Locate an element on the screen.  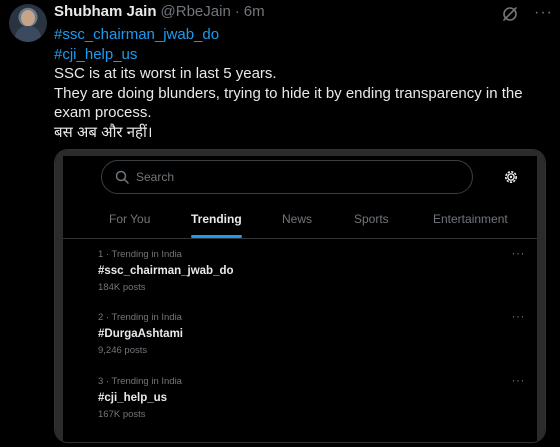
avatar-body is located at coordinates (28, 34).